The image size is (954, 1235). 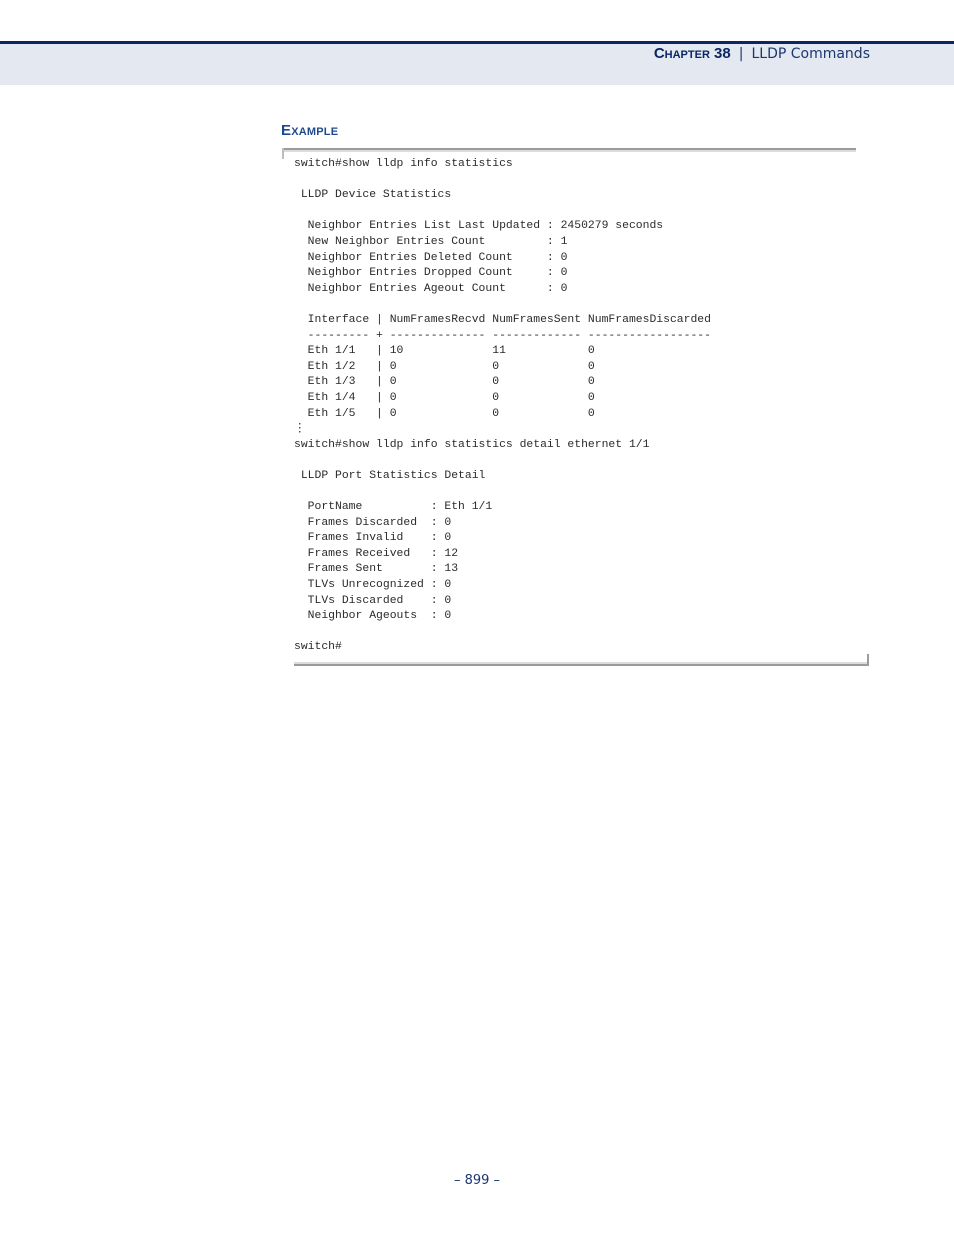 What do you see at coordinates (373, 522) in the screenshot?
I see `code-line: Frames Discarded : 0` at bounding box center [373, 522].